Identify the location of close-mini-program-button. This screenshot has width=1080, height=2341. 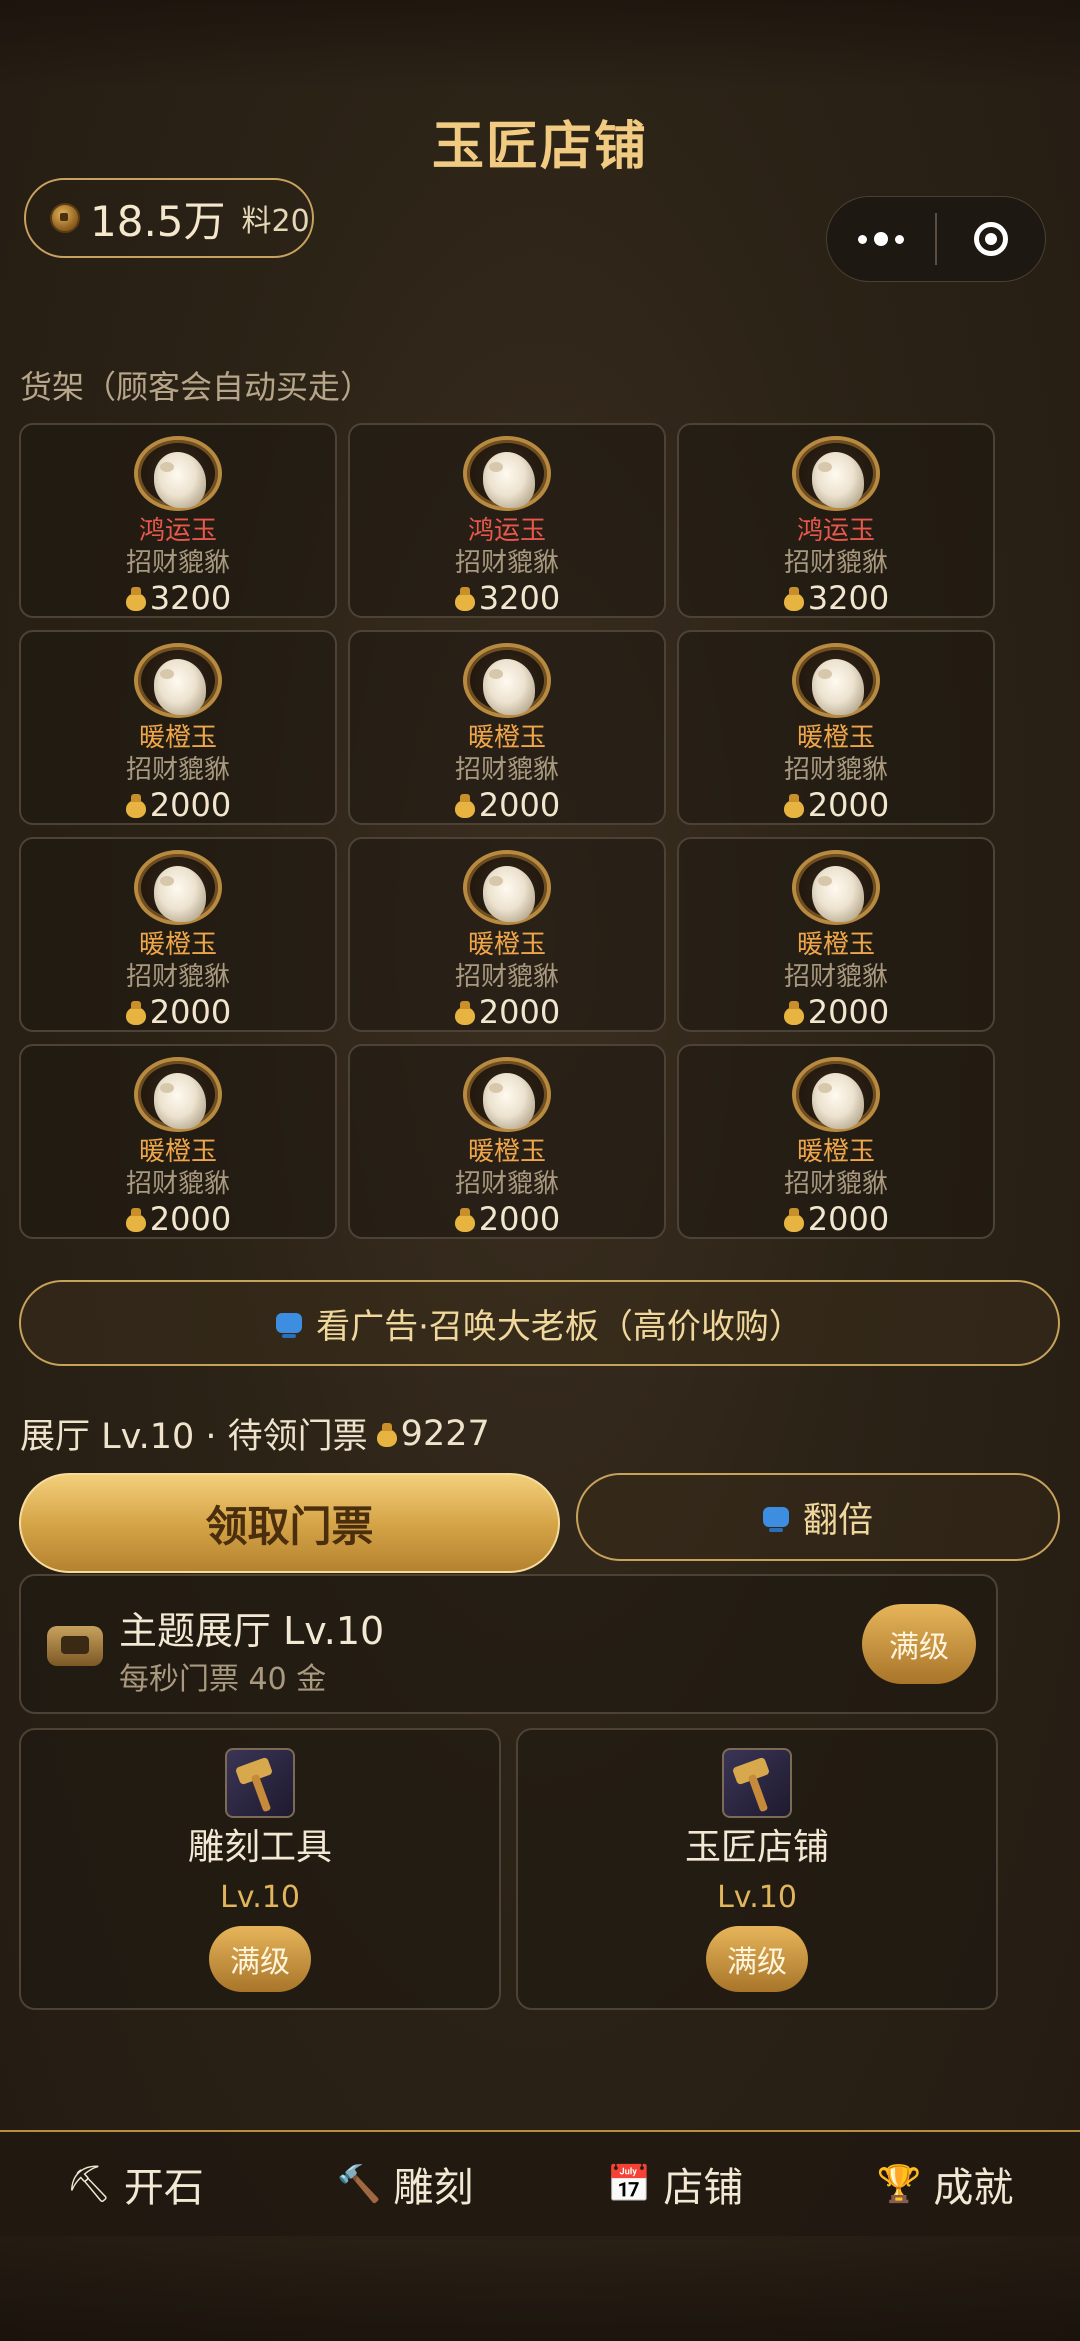
(991, 239).